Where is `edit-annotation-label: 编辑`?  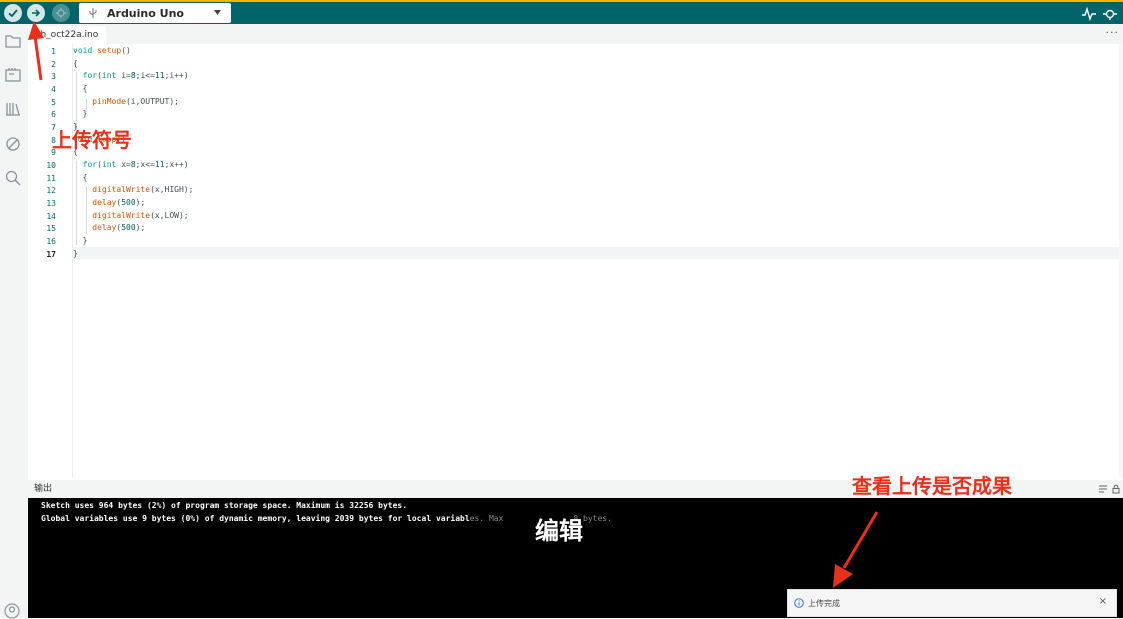
edit-annotation-label: 编辑 is located at coordinates (559, 531).